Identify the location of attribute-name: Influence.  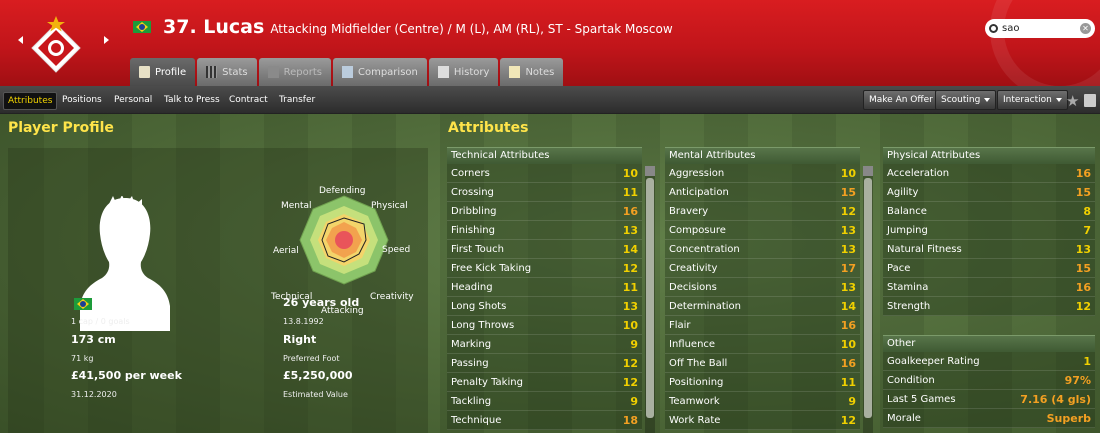
(692, 344).